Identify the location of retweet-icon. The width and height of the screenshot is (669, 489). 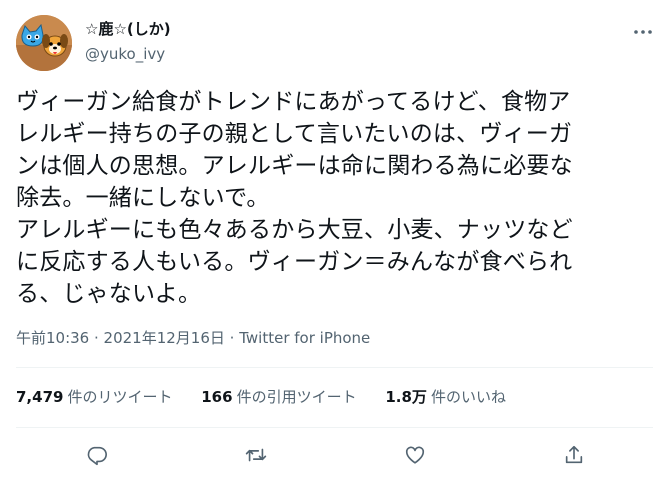
(256, 455).